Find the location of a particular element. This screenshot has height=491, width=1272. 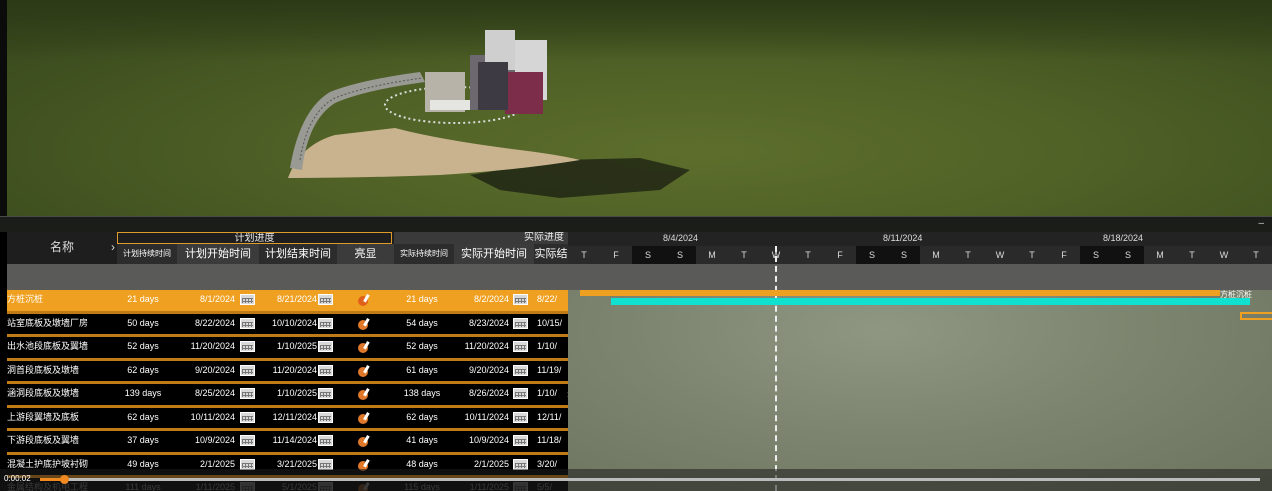

actual-duration: 62 days is located at coordinates (422, 416).